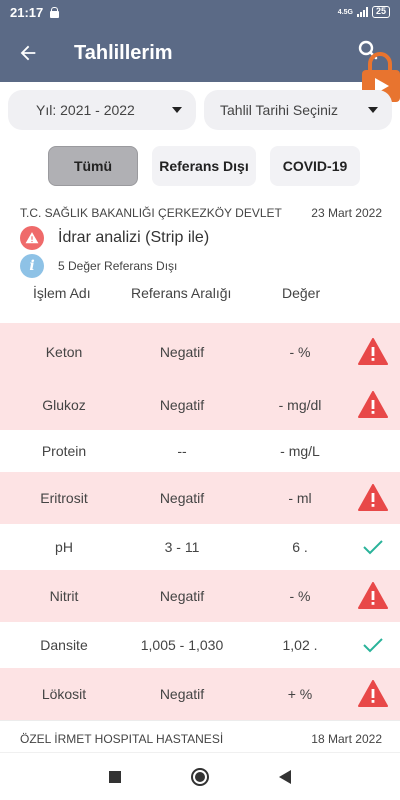 The image size is (400, 800). Describe the element at coordinates (64, 451) in the screenshot. I see `row-name: Protein` at that location.